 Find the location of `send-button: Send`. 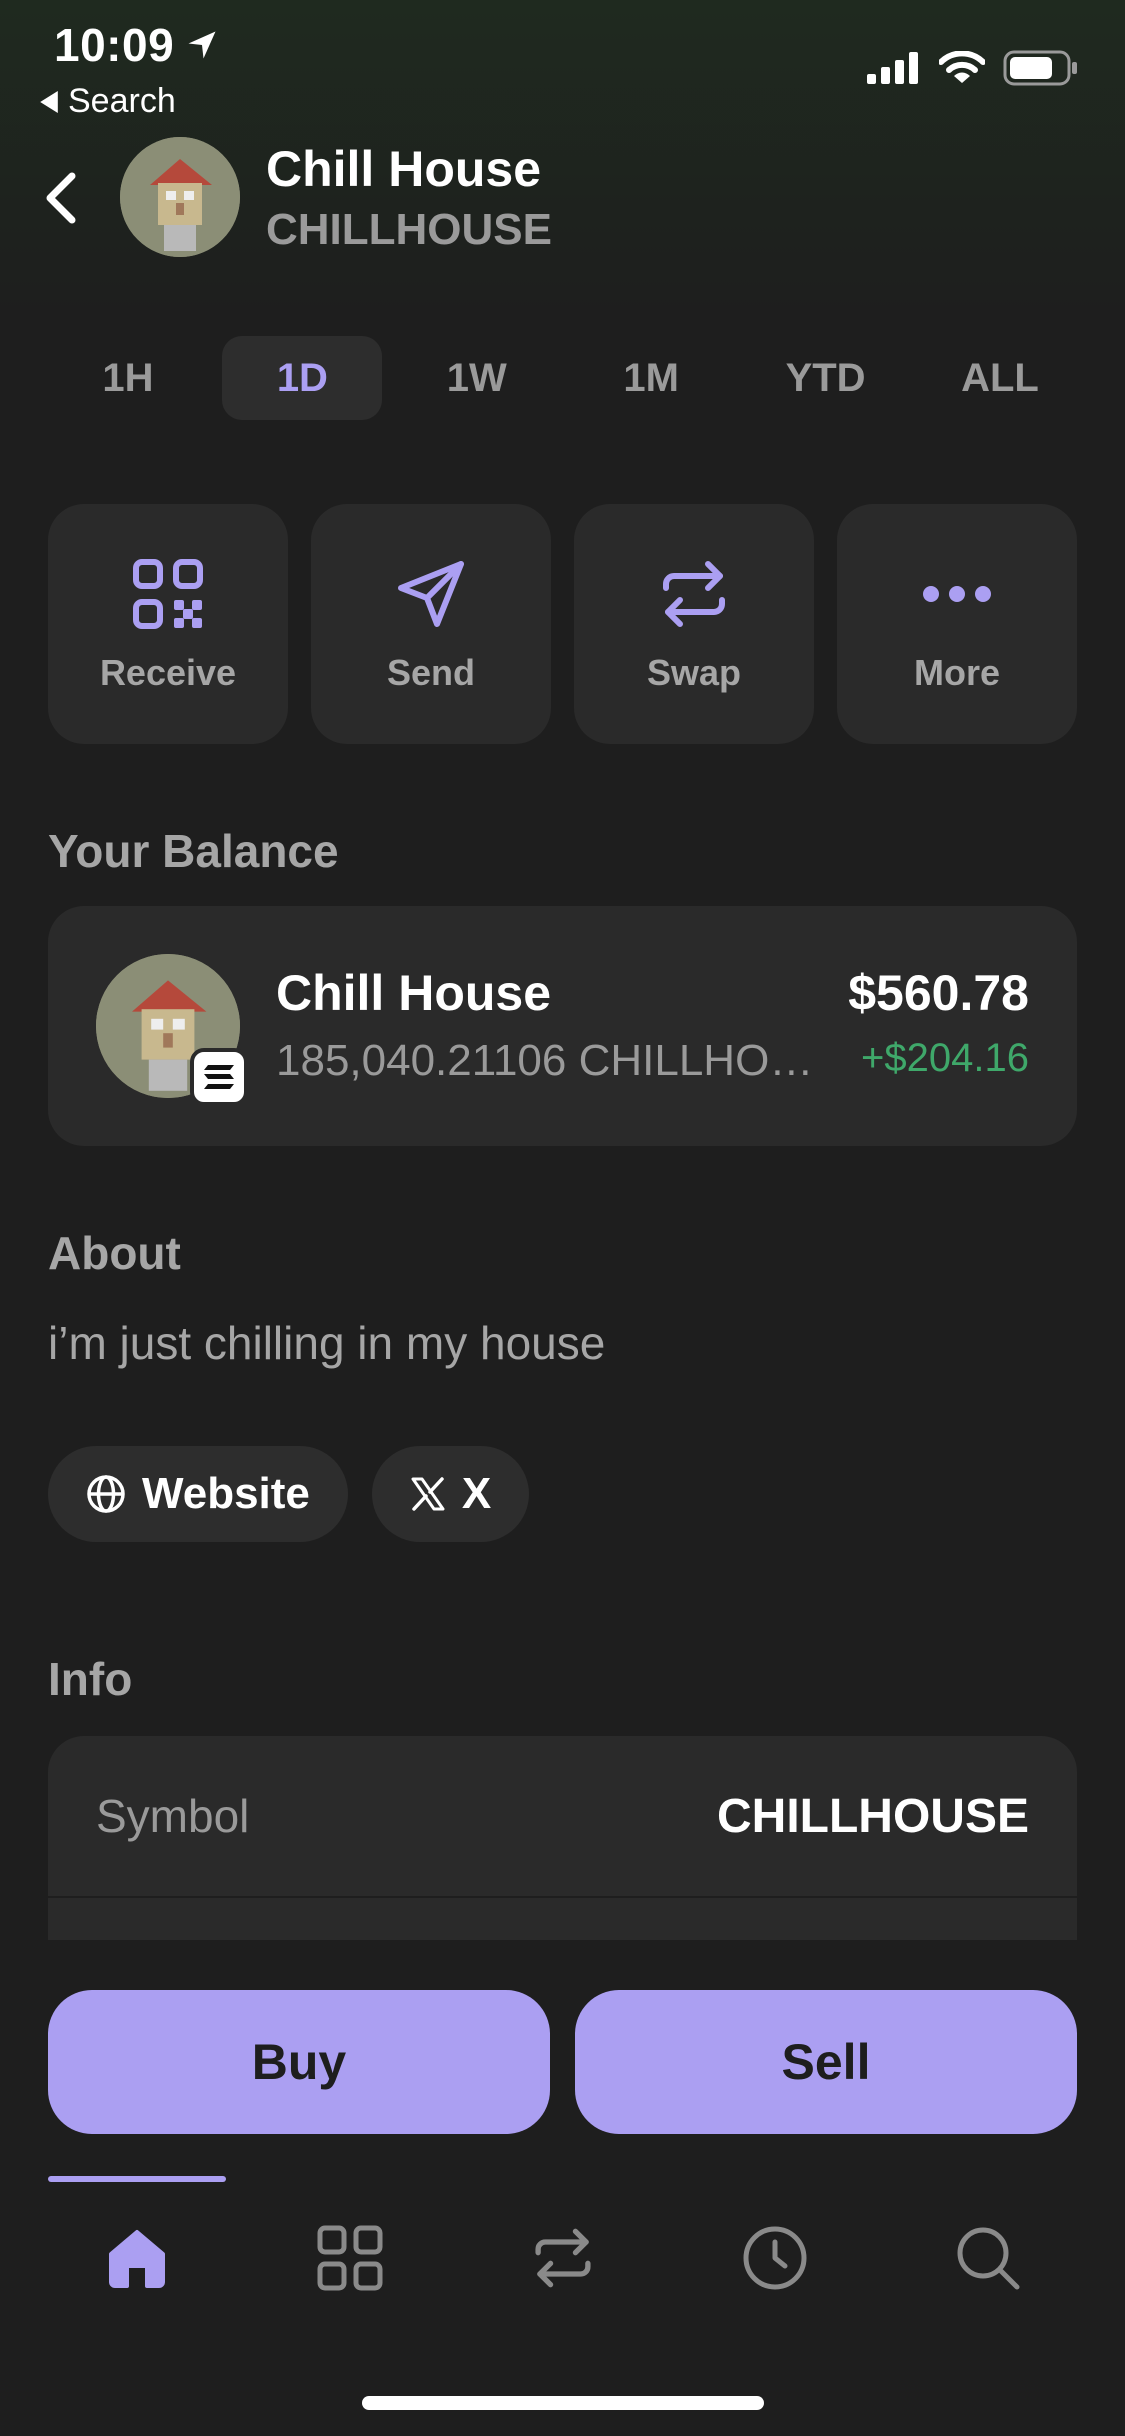

send-button: Send is located at coordinates (431, 624).